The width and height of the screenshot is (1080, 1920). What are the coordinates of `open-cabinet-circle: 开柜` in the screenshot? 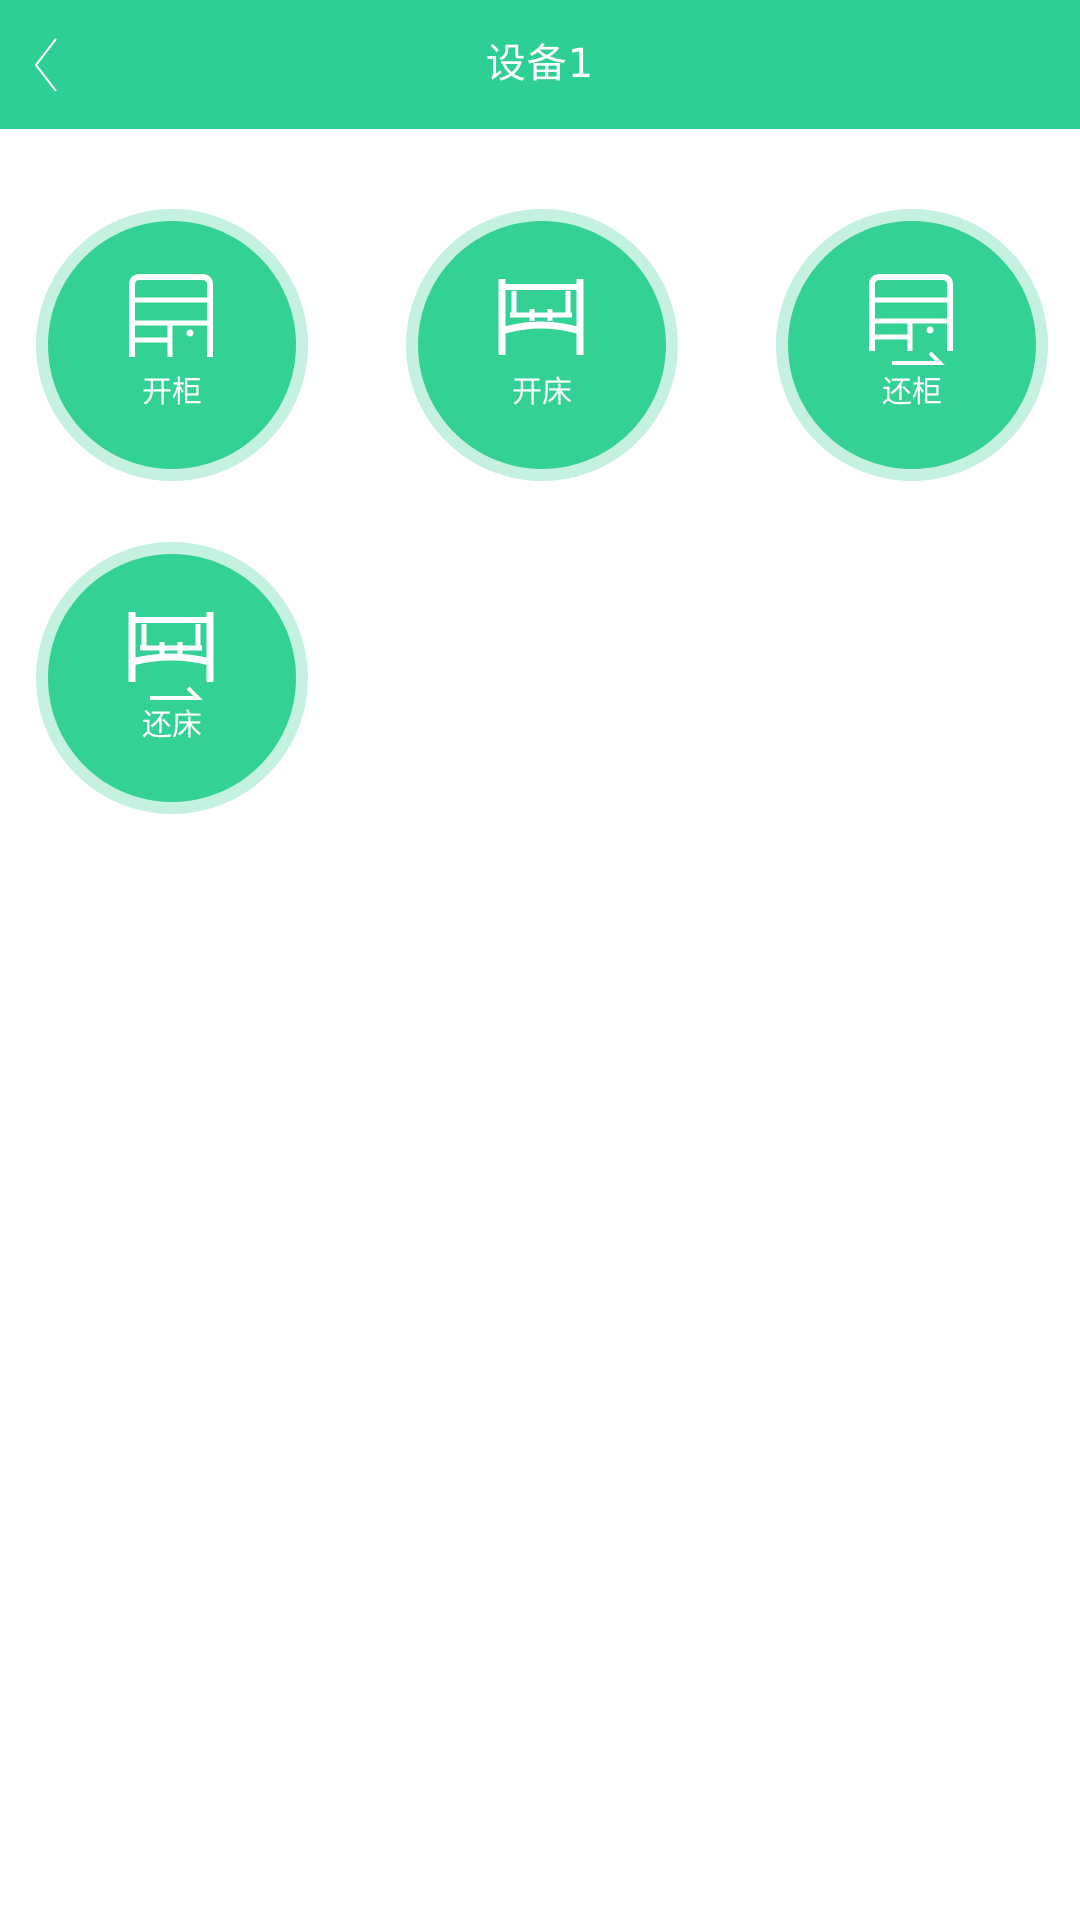 It's located at (172, 345).